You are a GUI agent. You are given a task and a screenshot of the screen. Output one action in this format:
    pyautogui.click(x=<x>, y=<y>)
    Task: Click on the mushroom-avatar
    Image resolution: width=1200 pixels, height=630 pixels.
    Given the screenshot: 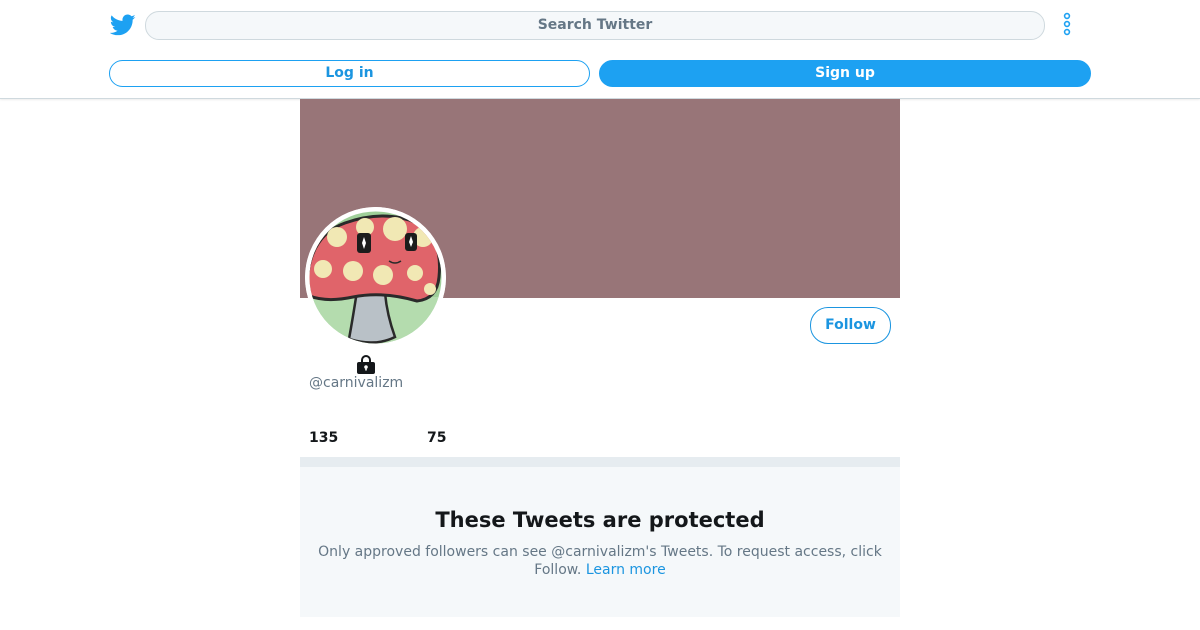 What is the action you would take?
    pyautogui.click(x=375, y=277)
    